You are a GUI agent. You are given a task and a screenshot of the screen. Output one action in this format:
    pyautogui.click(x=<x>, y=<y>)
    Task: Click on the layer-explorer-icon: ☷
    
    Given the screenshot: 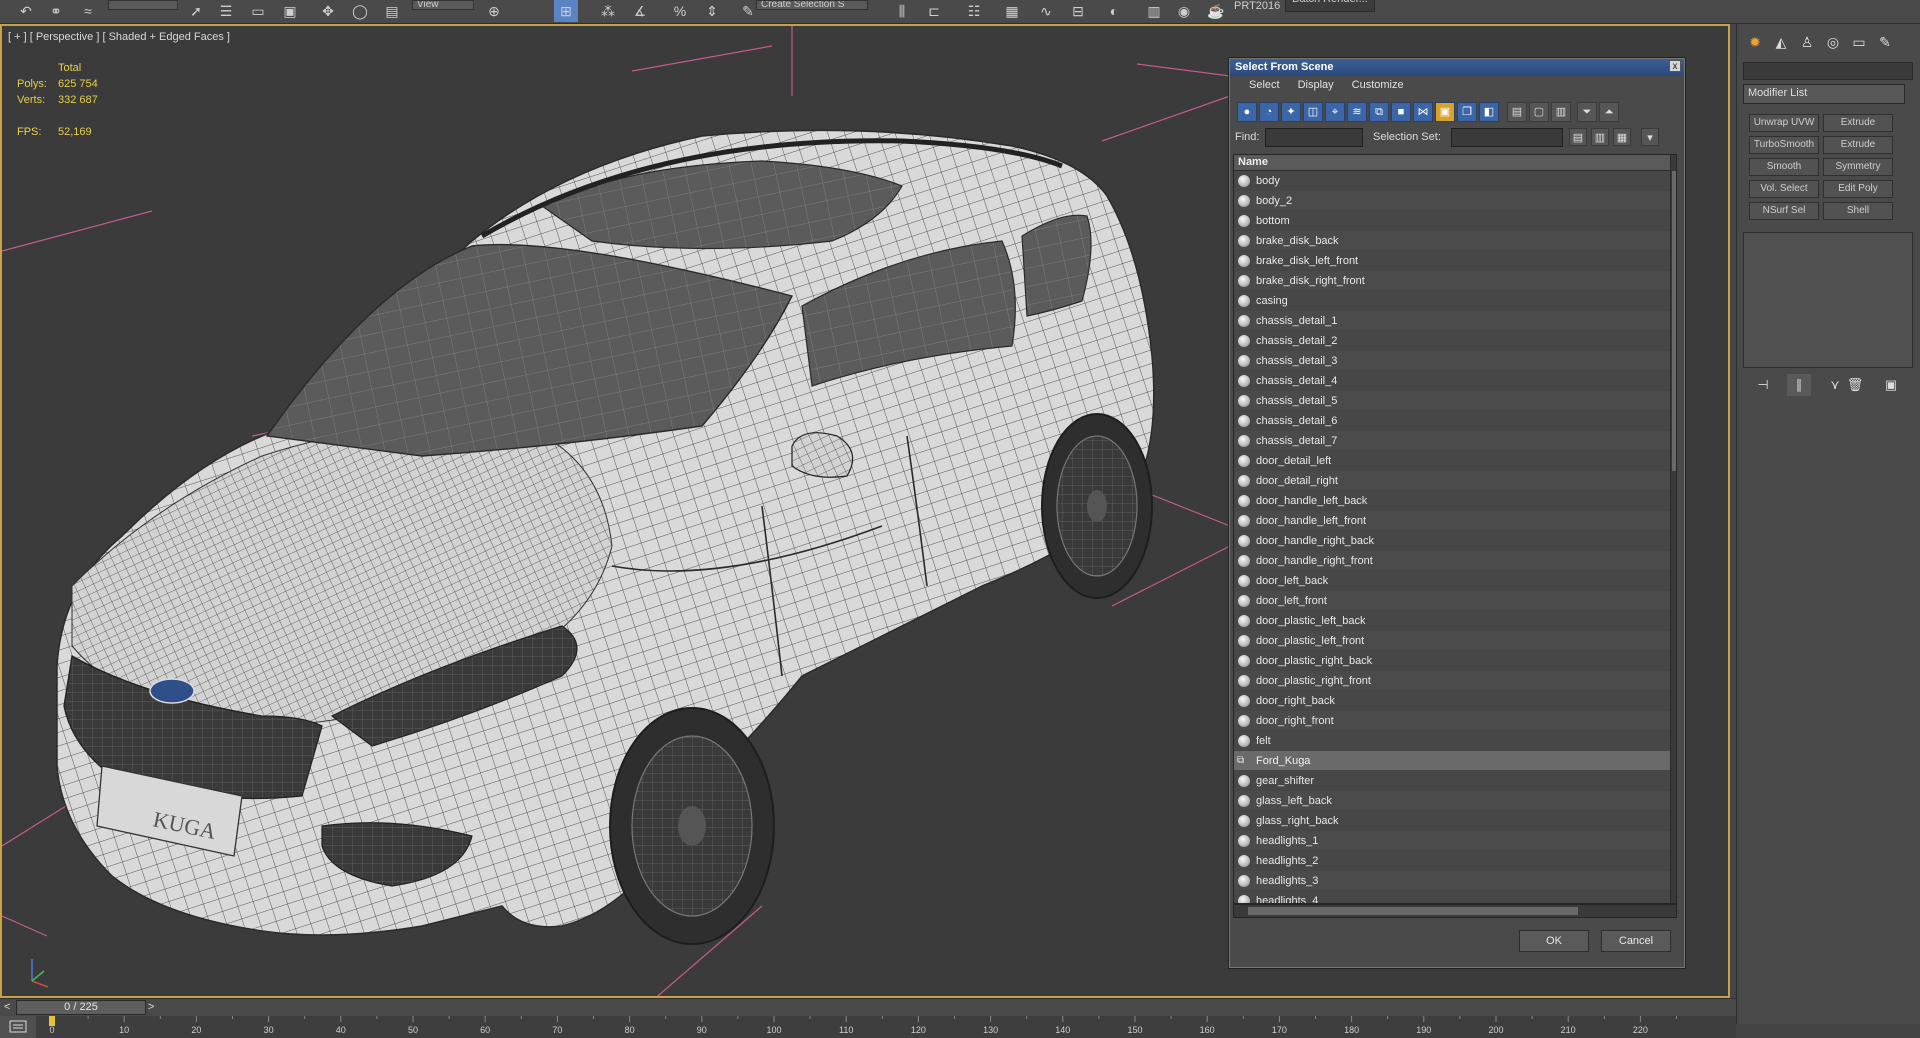 What is the action you would take?
    pyautogui.click(x=974, y=11)
    